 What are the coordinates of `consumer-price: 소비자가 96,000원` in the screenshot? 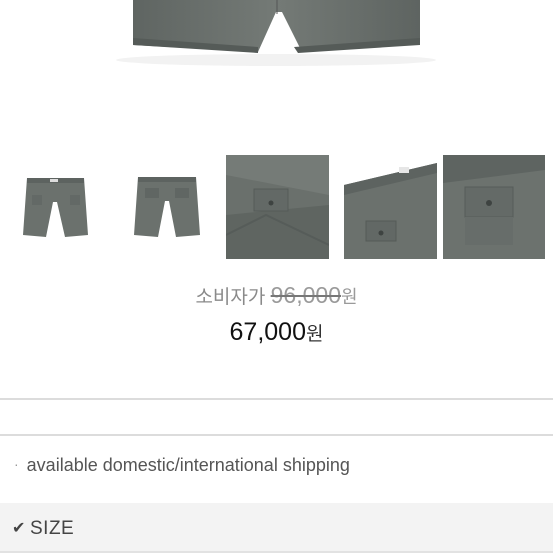 It's located at (276, 295).